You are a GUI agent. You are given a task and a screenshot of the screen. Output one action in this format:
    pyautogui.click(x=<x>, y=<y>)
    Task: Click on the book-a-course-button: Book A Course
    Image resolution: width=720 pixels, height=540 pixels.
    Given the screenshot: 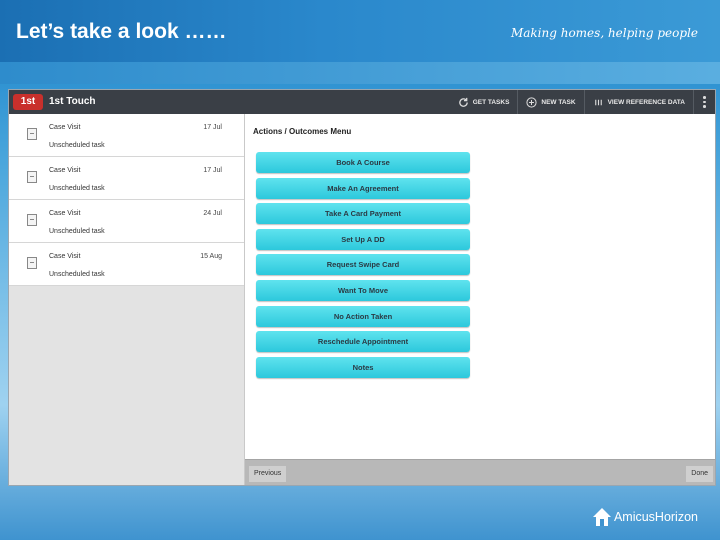 What is the action you would take?
    pyautogui.click(x=363, y=162)
    